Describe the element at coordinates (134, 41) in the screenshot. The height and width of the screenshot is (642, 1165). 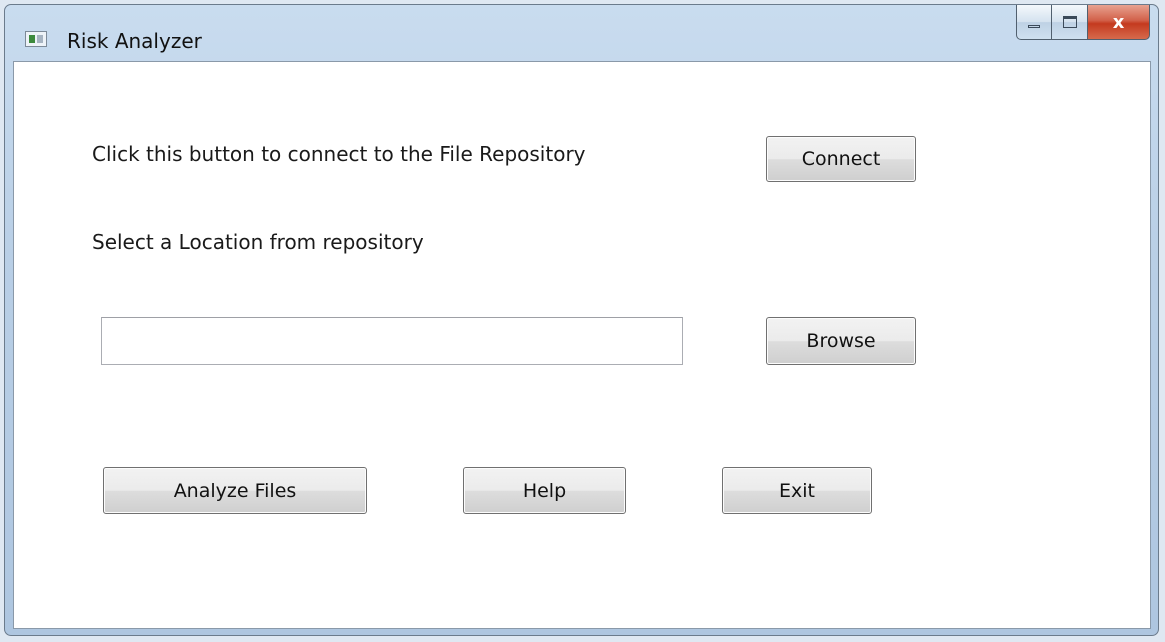
I see `window-title: Risk Analyzer` at that location.